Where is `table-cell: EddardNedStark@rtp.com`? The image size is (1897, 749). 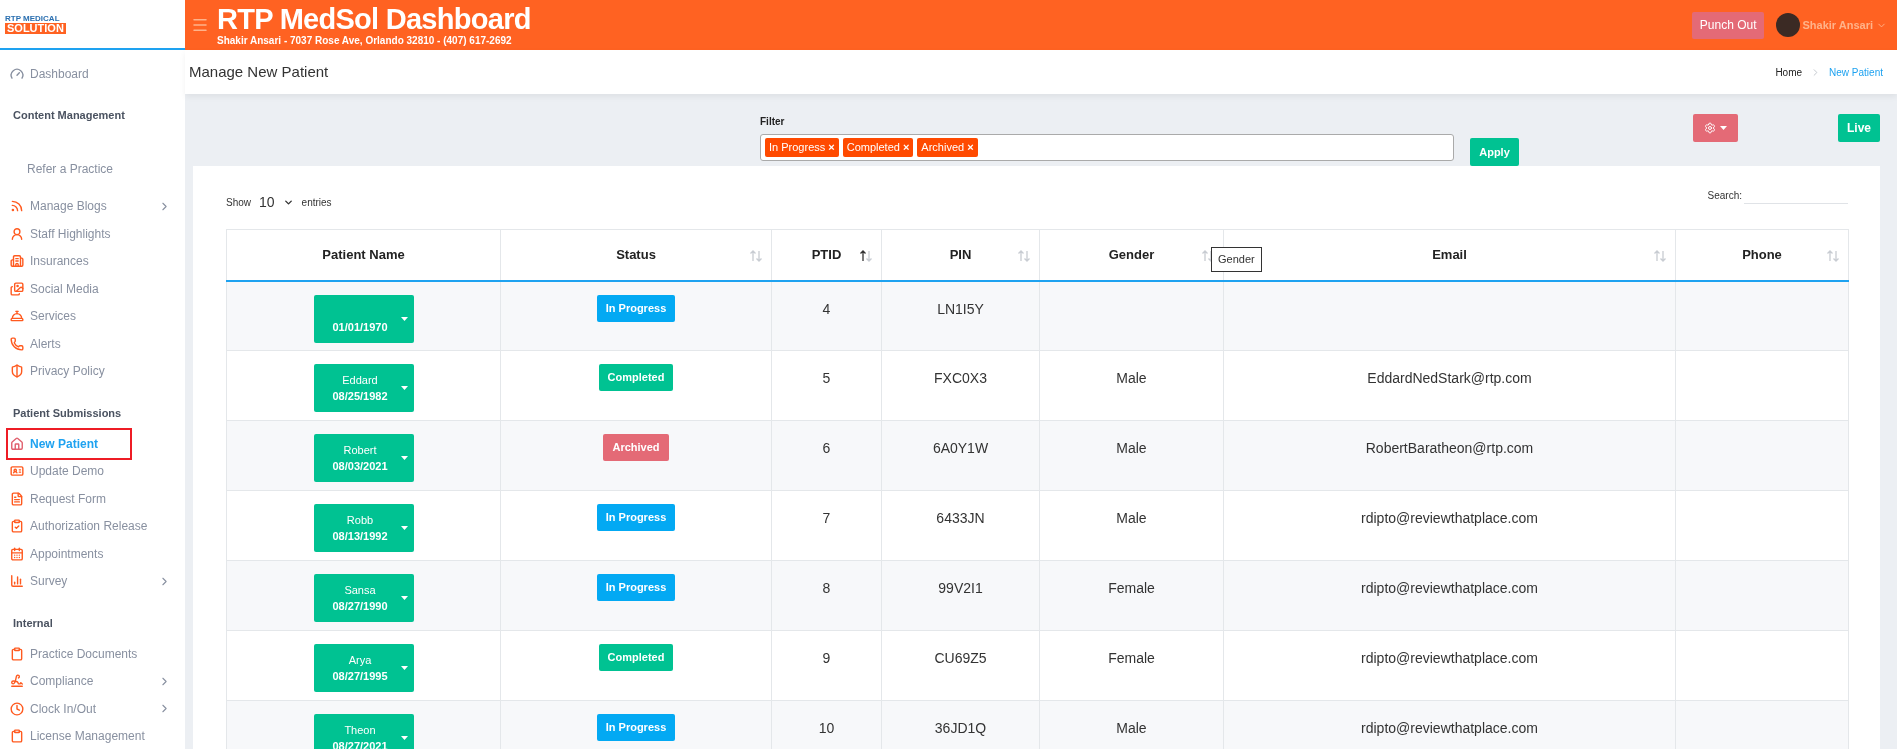 table-cell: EddardNedStark@rtp.com is located at coordinates (1449, 378).